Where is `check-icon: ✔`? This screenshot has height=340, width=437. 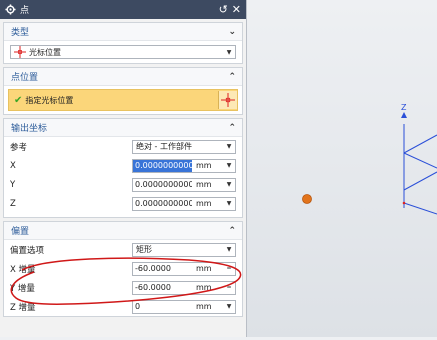 check-icon: ✔ is located at coordinates (18, 100).